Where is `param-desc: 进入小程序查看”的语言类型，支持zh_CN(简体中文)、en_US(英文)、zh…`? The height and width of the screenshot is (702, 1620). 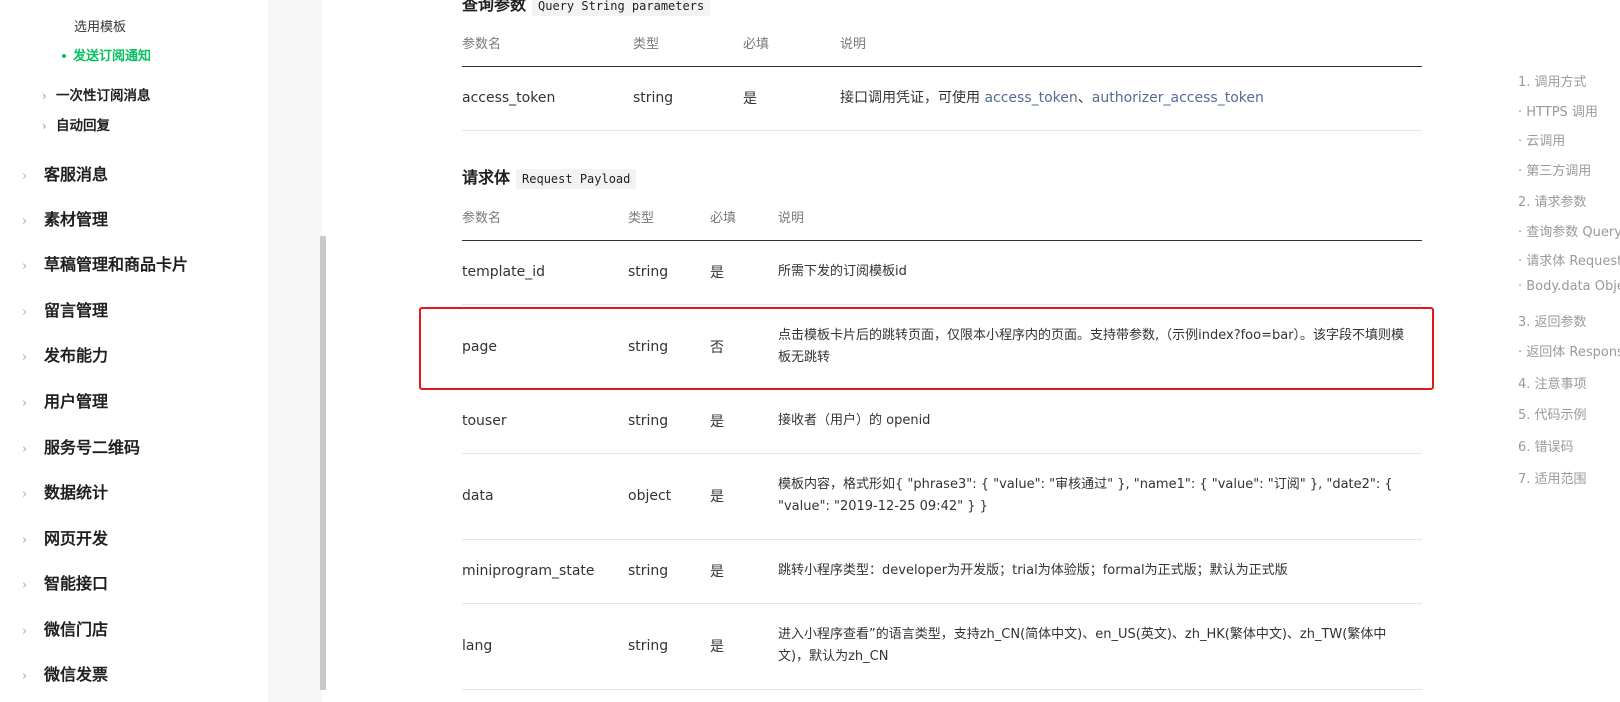 param-desc: 进入小程序查看”的语言类型，支持zh_CN(简体中文)、en_US(英文)、zh… is located at coordinates (1100, 646).